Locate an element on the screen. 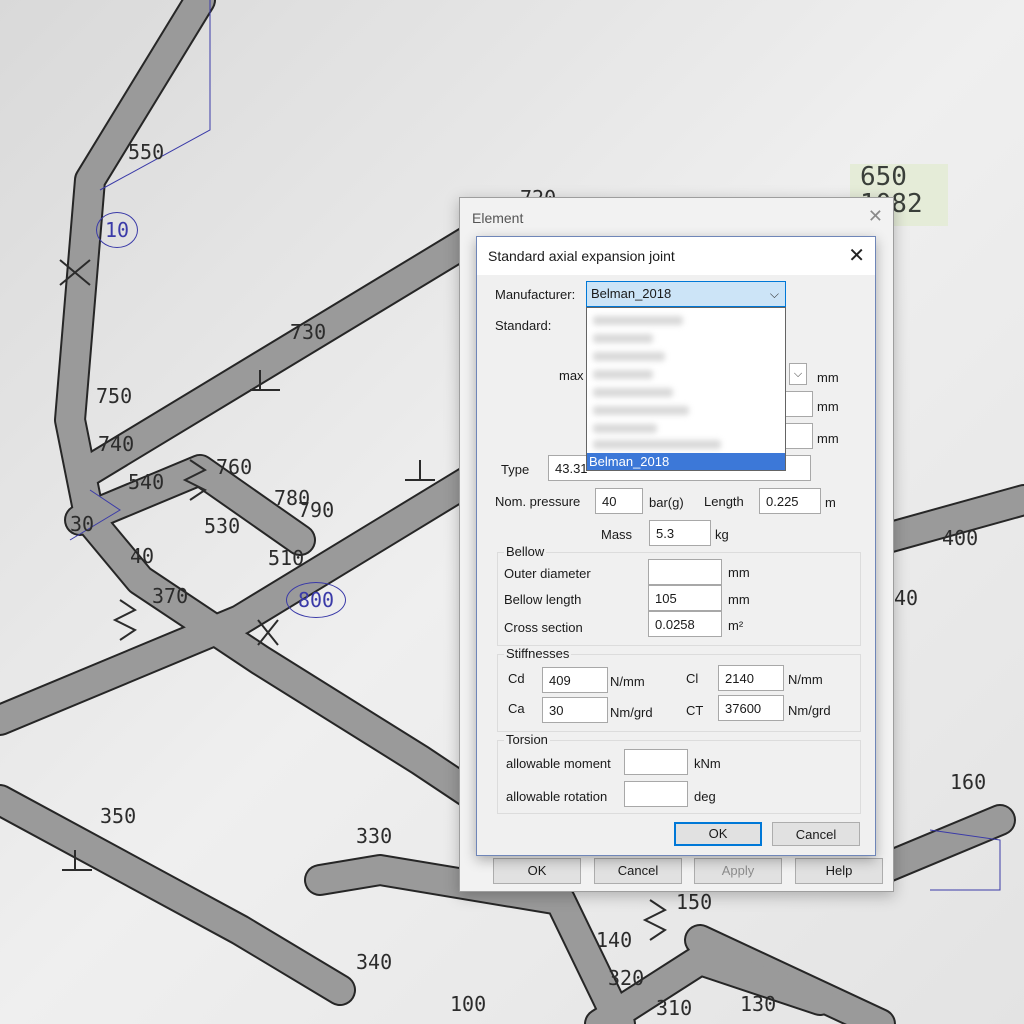  ct-field: 37600 is located at coordinates (751, 708).